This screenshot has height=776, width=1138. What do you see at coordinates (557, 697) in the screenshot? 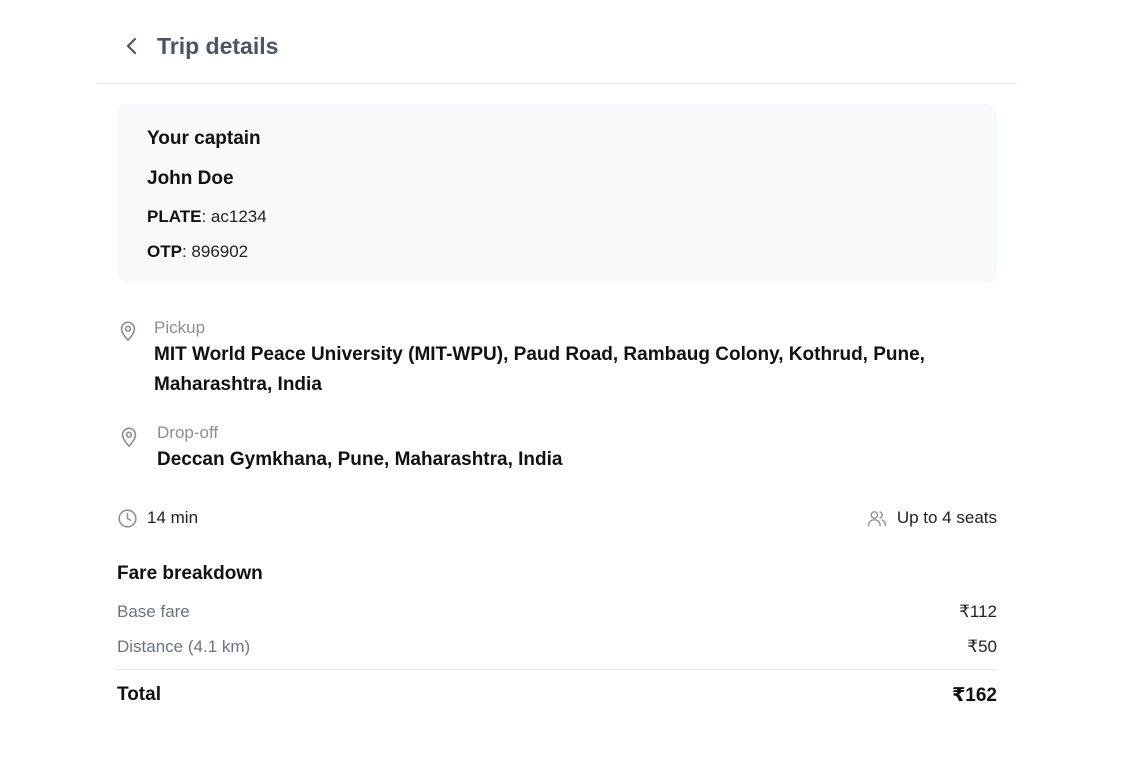
I see `fare-total-row: Total ₹162` at bounding box center [557, 697].